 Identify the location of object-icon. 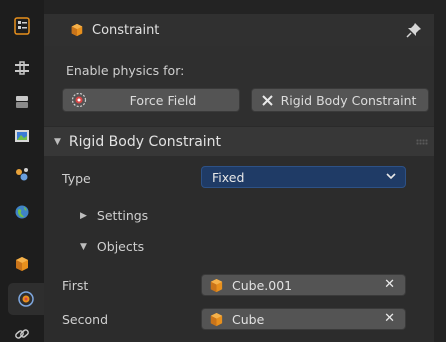
(22, 264).